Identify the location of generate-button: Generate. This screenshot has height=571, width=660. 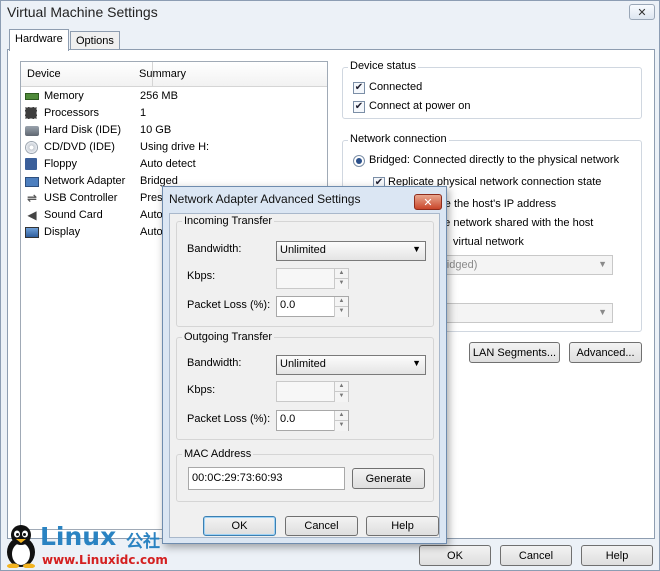
(388, 478).